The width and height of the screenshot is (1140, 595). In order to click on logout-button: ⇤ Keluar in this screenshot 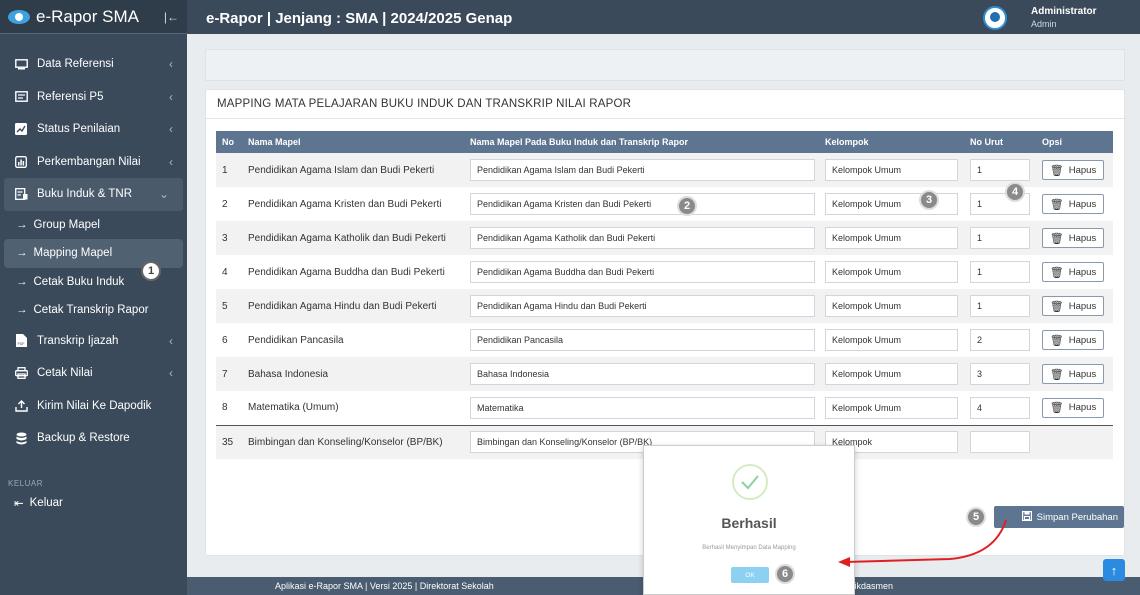, I will do `click(93, 503)`.